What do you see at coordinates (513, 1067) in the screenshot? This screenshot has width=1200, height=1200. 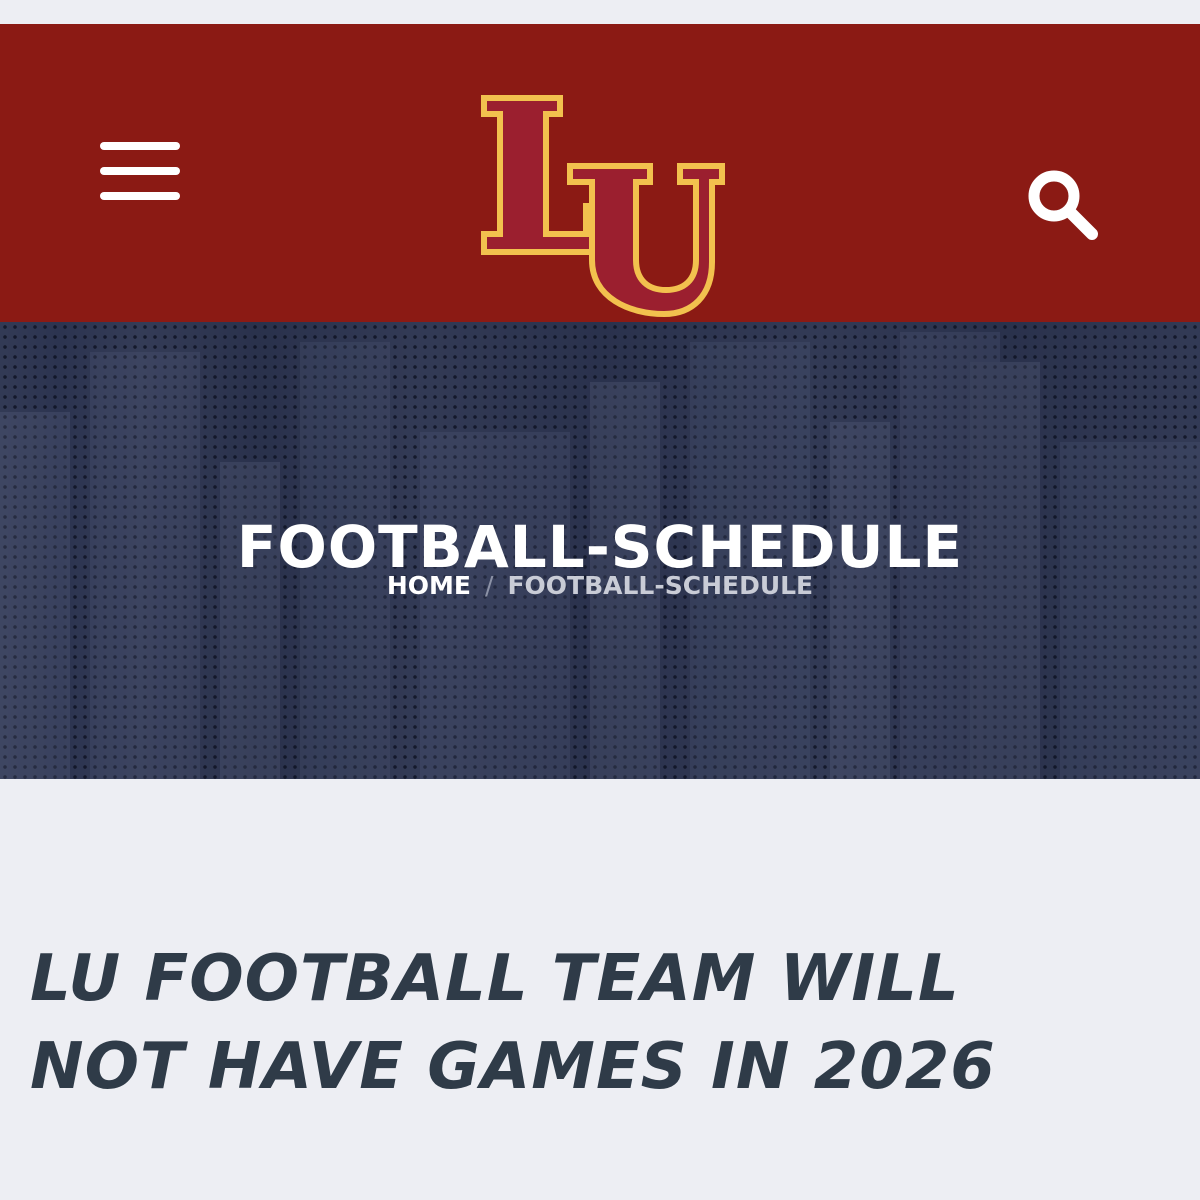 I see `headline-line-2: NOT HAVE GAMES IN 2026` at bounding box center [513, 1067].